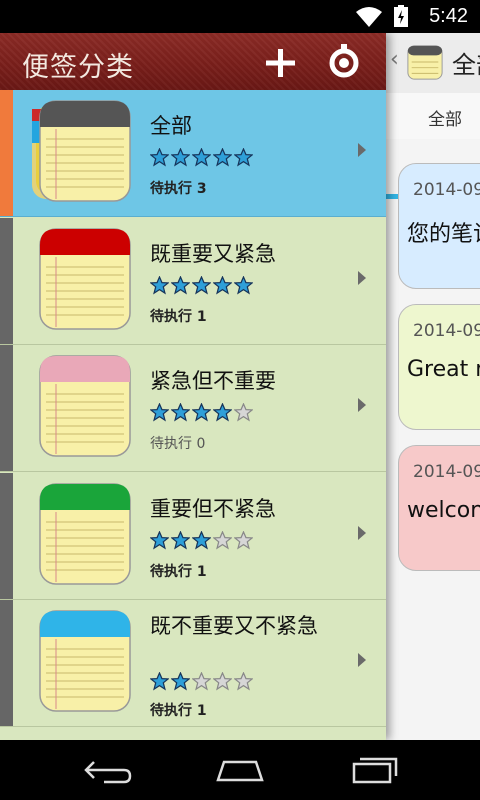 This screenshot has width=480, height=800. What do you see at coordinates (394, 59) in the screenshot?
I see `back-caret-icon: ‹` at bounding box center [394, 59].